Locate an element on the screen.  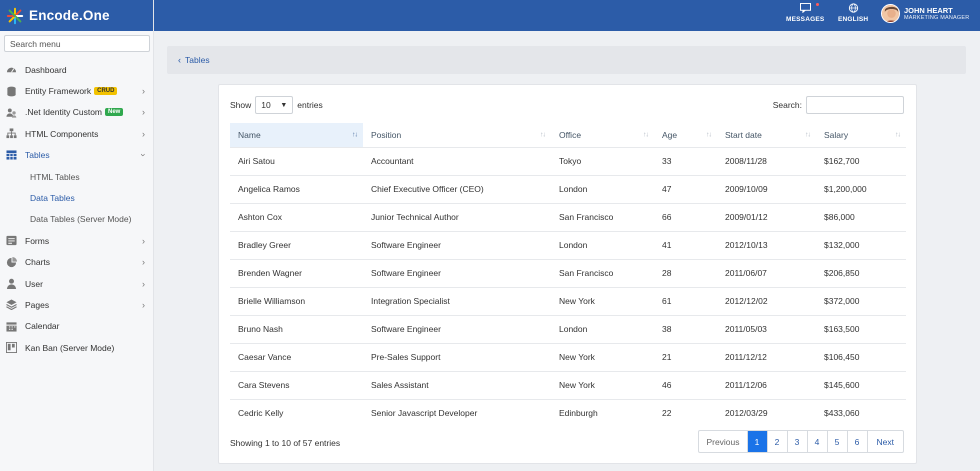
sidebar-item-label: User is located at coordinates (34, 283).